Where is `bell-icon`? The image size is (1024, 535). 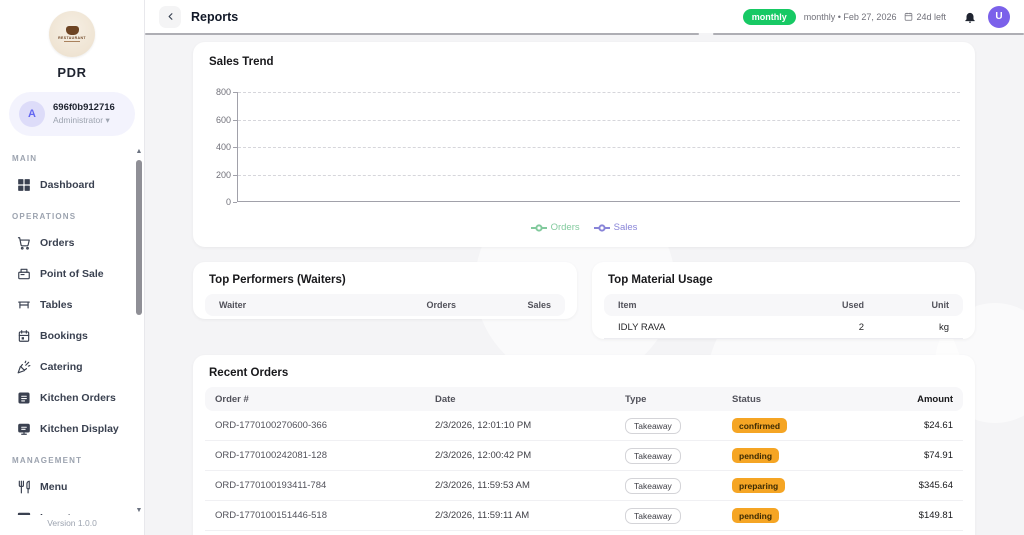 bell-icon is located at coordinates (970, 17).